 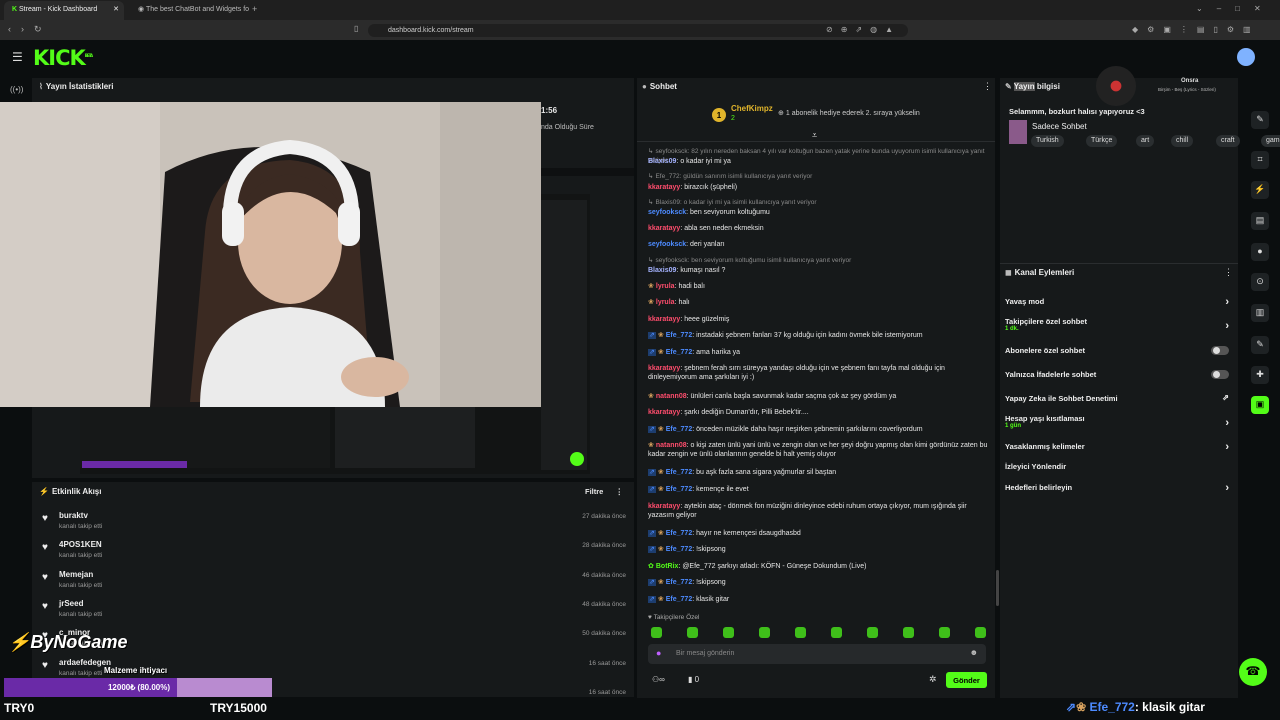 I want to click on chat-message: Blaxis09: o kadar iyi mi ya, so click(x=818, y=161).